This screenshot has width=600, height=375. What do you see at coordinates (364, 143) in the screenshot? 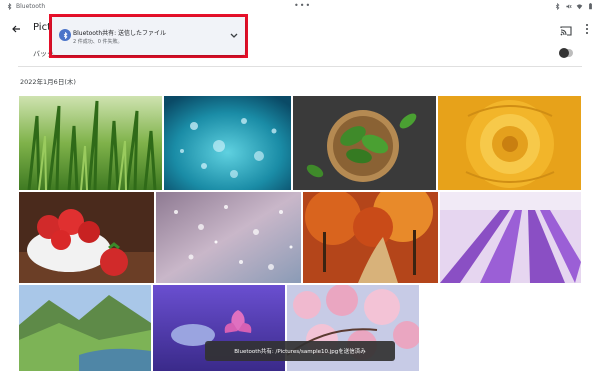
I see `photo-basil-bowl` at bounding box center [364, 143].